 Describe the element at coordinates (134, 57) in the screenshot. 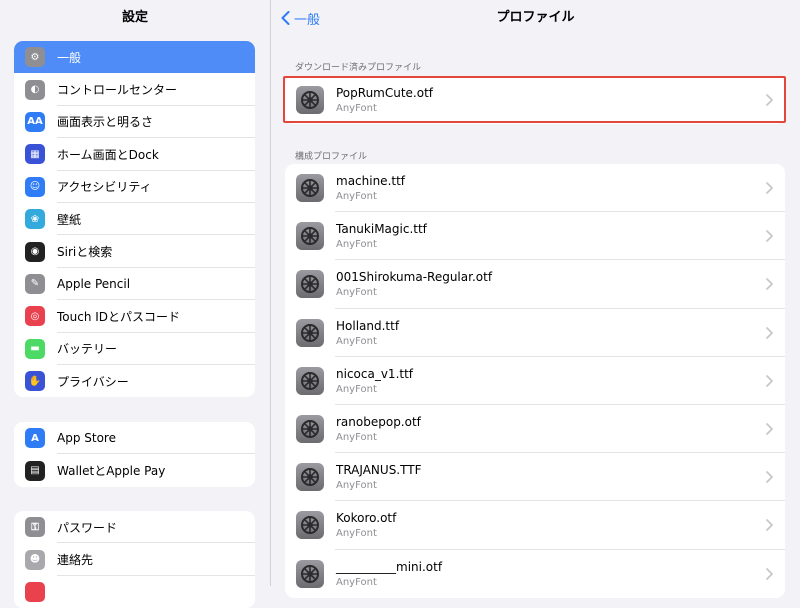

I see `sidebar-item-general: ⚙ 一般` at that location.